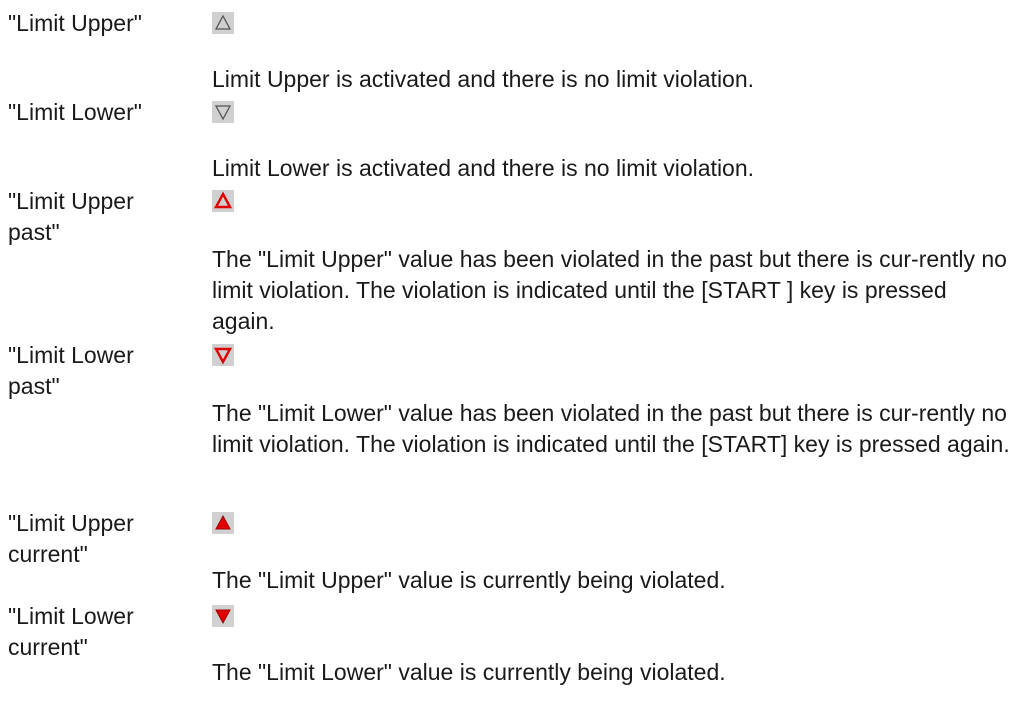 The width and height of the screenshot is (1034, 716). I want to click on term-label: "Limit Upper", so click(75, 23).